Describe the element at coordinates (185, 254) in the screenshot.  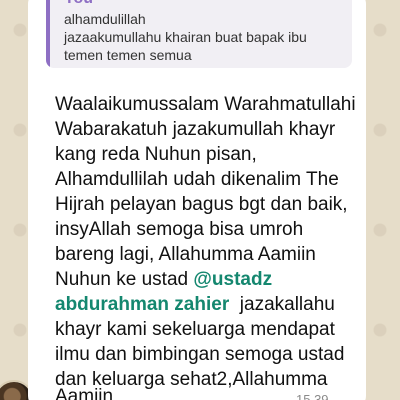
I see `message-text-line: bareng lagi, Allahumma Aamiin` at that location.